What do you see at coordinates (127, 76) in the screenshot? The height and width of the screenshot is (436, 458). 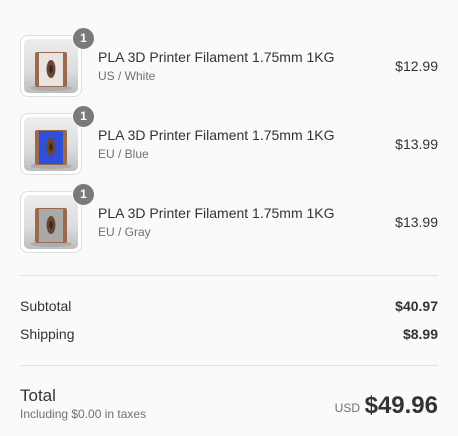 I see `product-variant: US / White` at bounding box center [127, 76].